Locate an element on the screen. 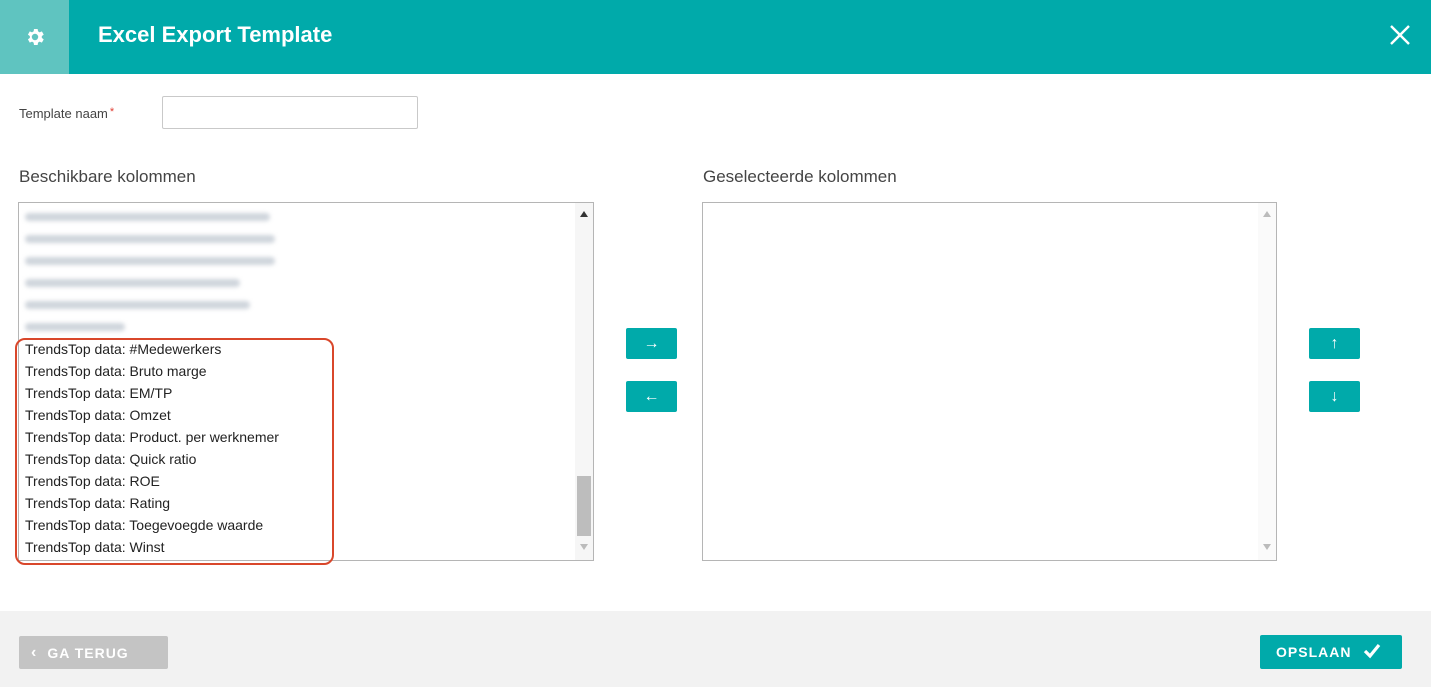 This screenshot has width=1431, height=687. list-item: TrendsTop data: Toegevoegde waarde is located at coordinates (144, 525).